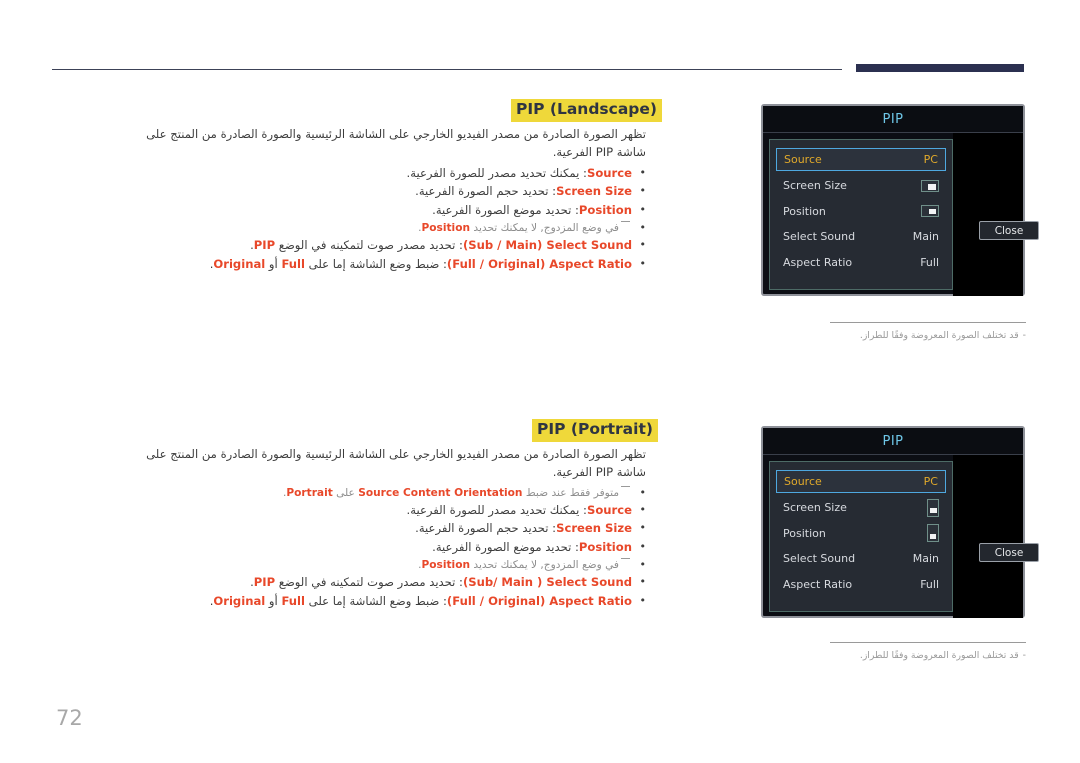  What do you see at coordinates (309, 492) in the screenshot?
I see `keyword: Portrait` at bounding box center [309, 492].